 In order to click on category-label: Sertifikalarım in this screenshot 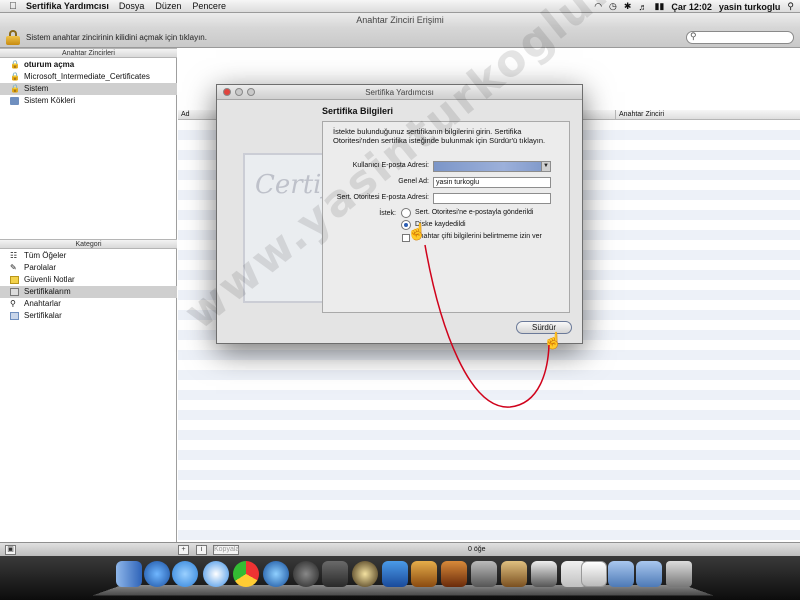, I will do `click(47, 291)`.